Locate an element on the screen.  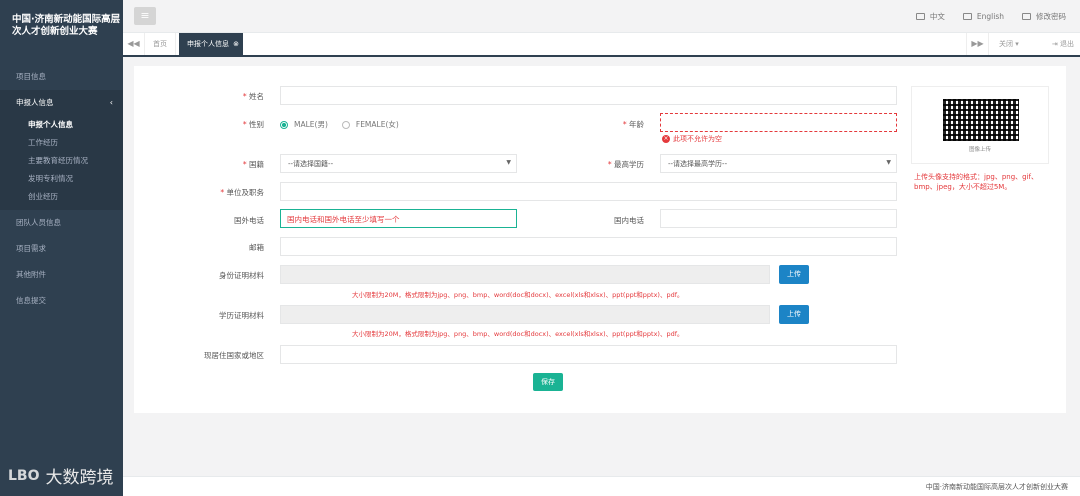
foreign-phone-input: 国内电话和国外电话至少填写一个 is located at coordinates (398, 218).